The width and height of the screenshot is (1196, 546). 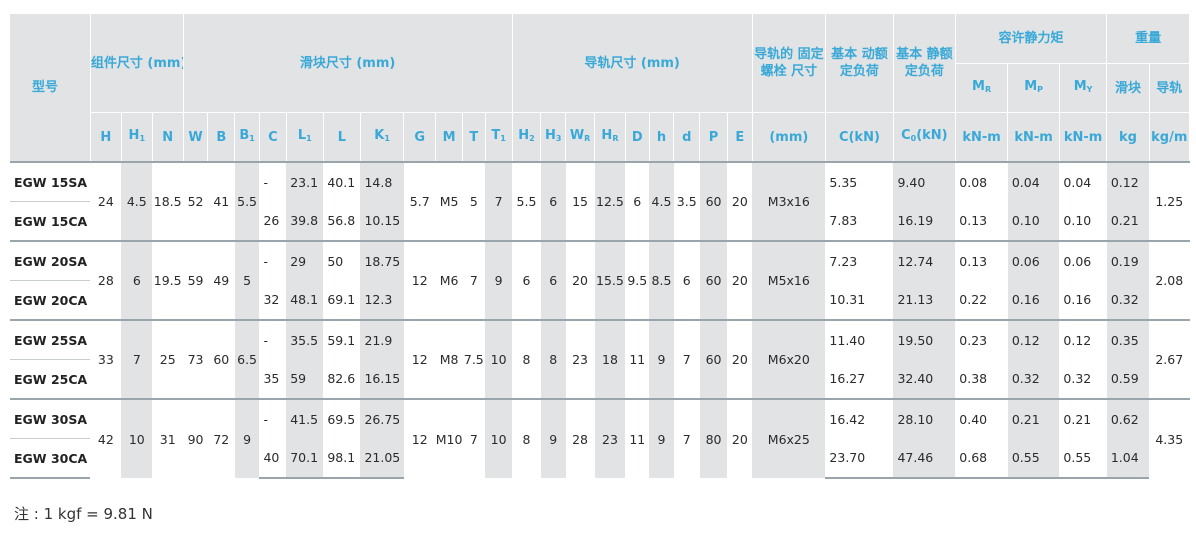 What do you see at coordinates (1033, 221) in the screenshot?
I see `cell-MP: 0.10` at bounding box center [1033, 221].